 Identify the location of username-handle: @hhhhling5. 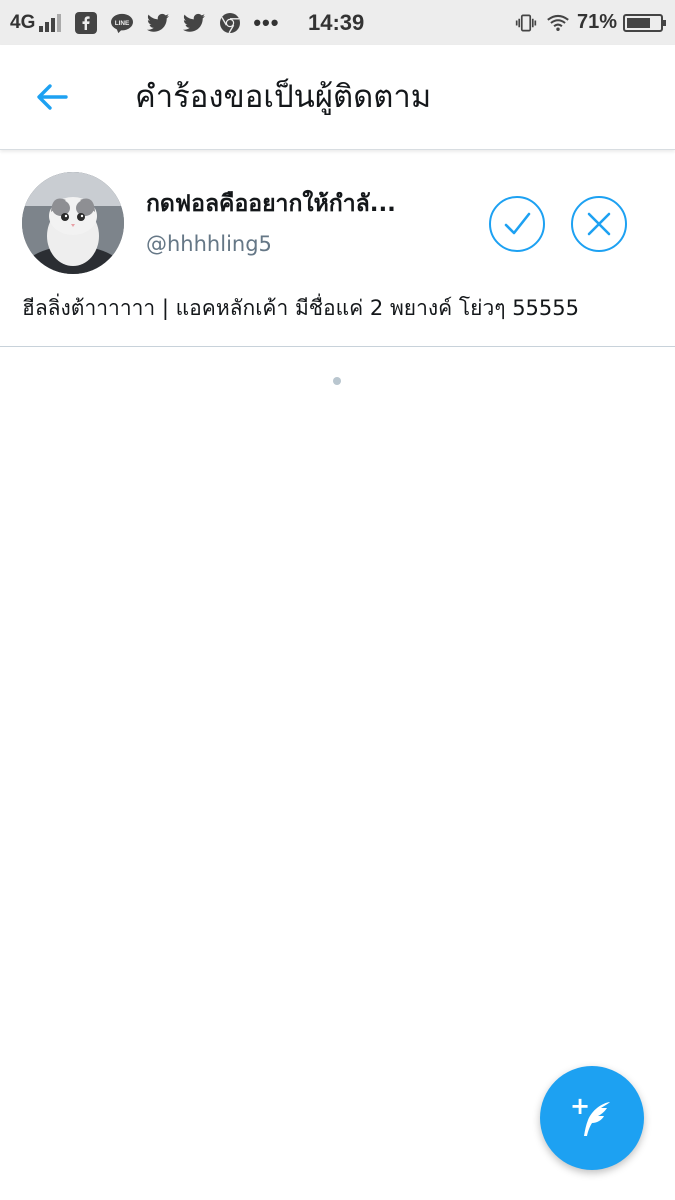
(209, 244).